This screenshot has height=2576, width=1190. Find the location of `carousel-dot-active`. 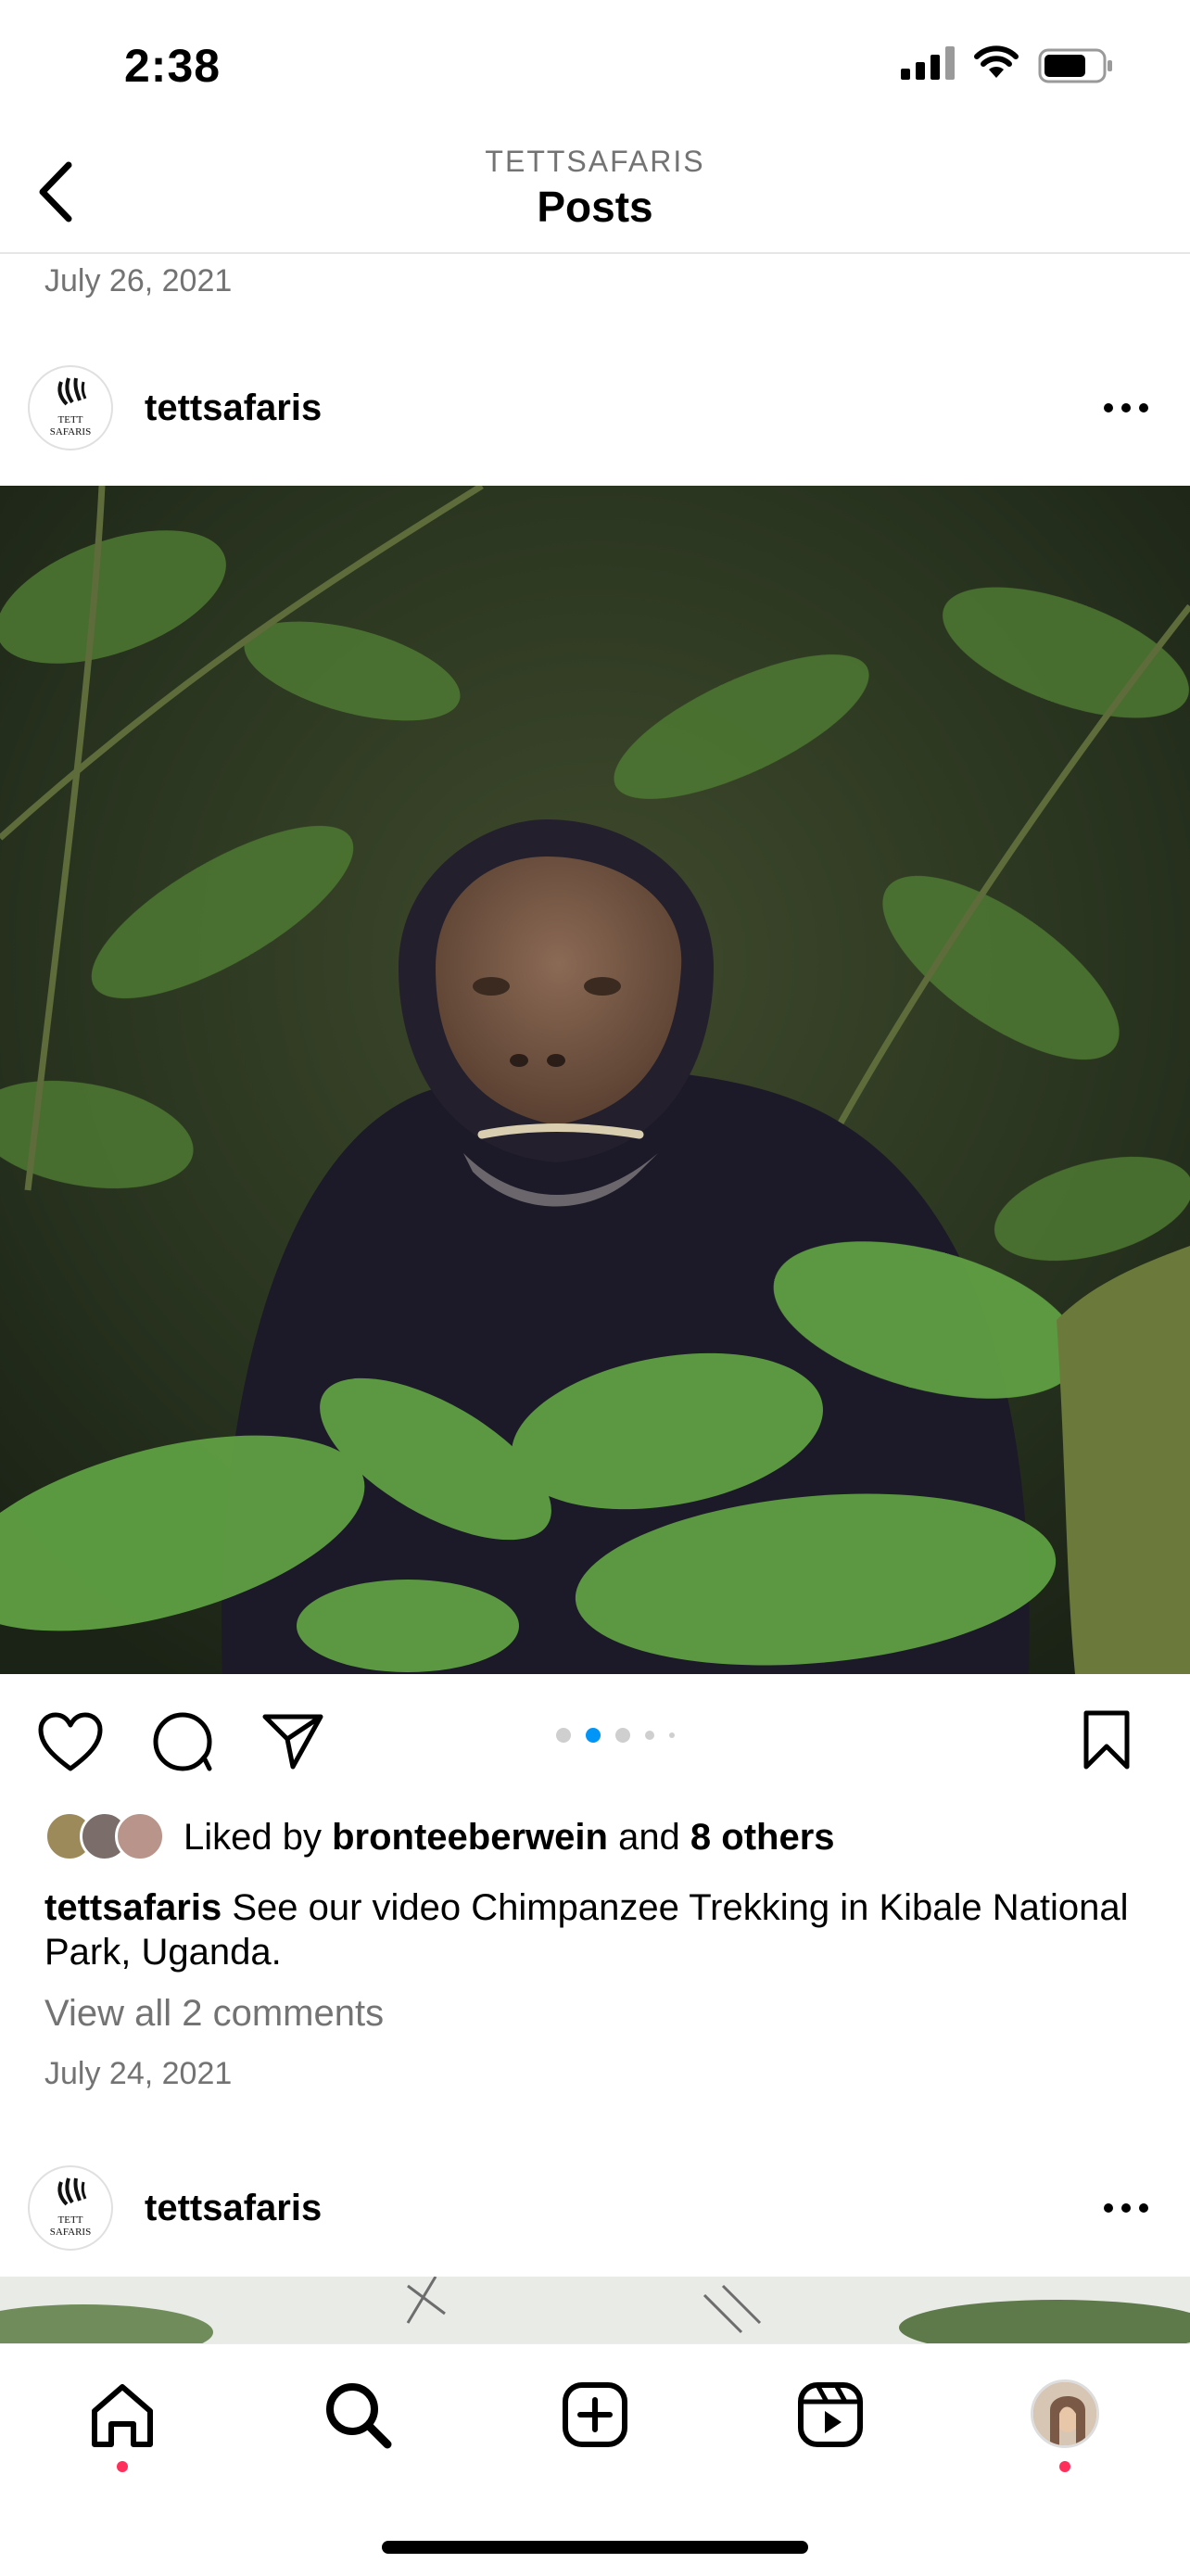

carousel-dot-active is located at coordinates (593, 1735).